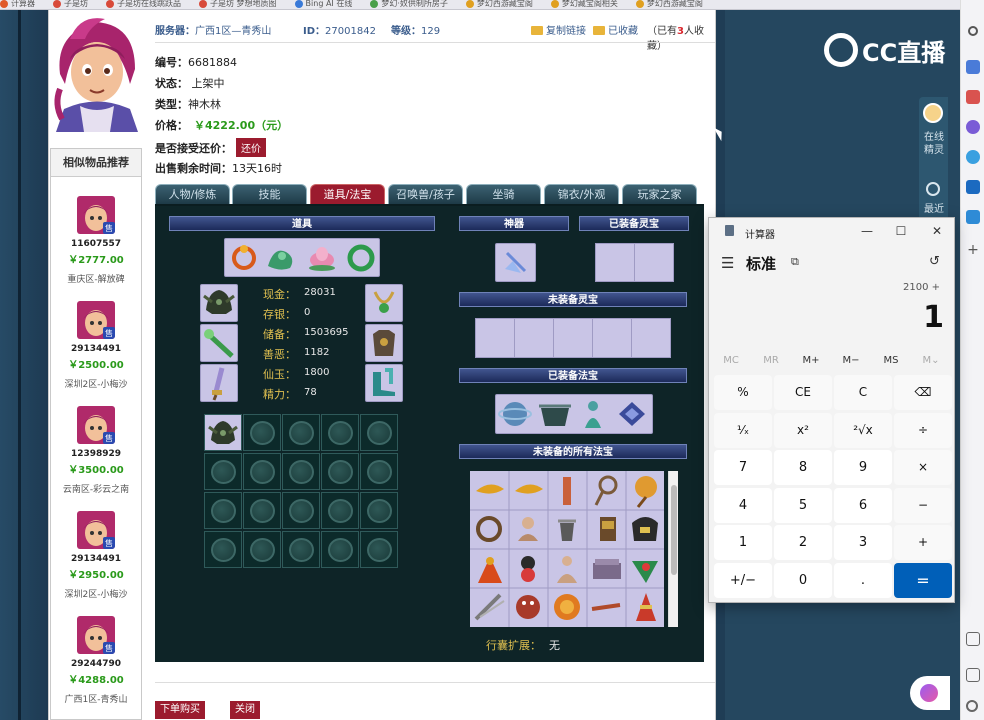 Image resolution: width=984 pixels, height=720 pixels. Describe the element at coordinates (590, 4) in the screenshot. I see `bookmark-item: 梦幻藏宝阁相关` at that location.